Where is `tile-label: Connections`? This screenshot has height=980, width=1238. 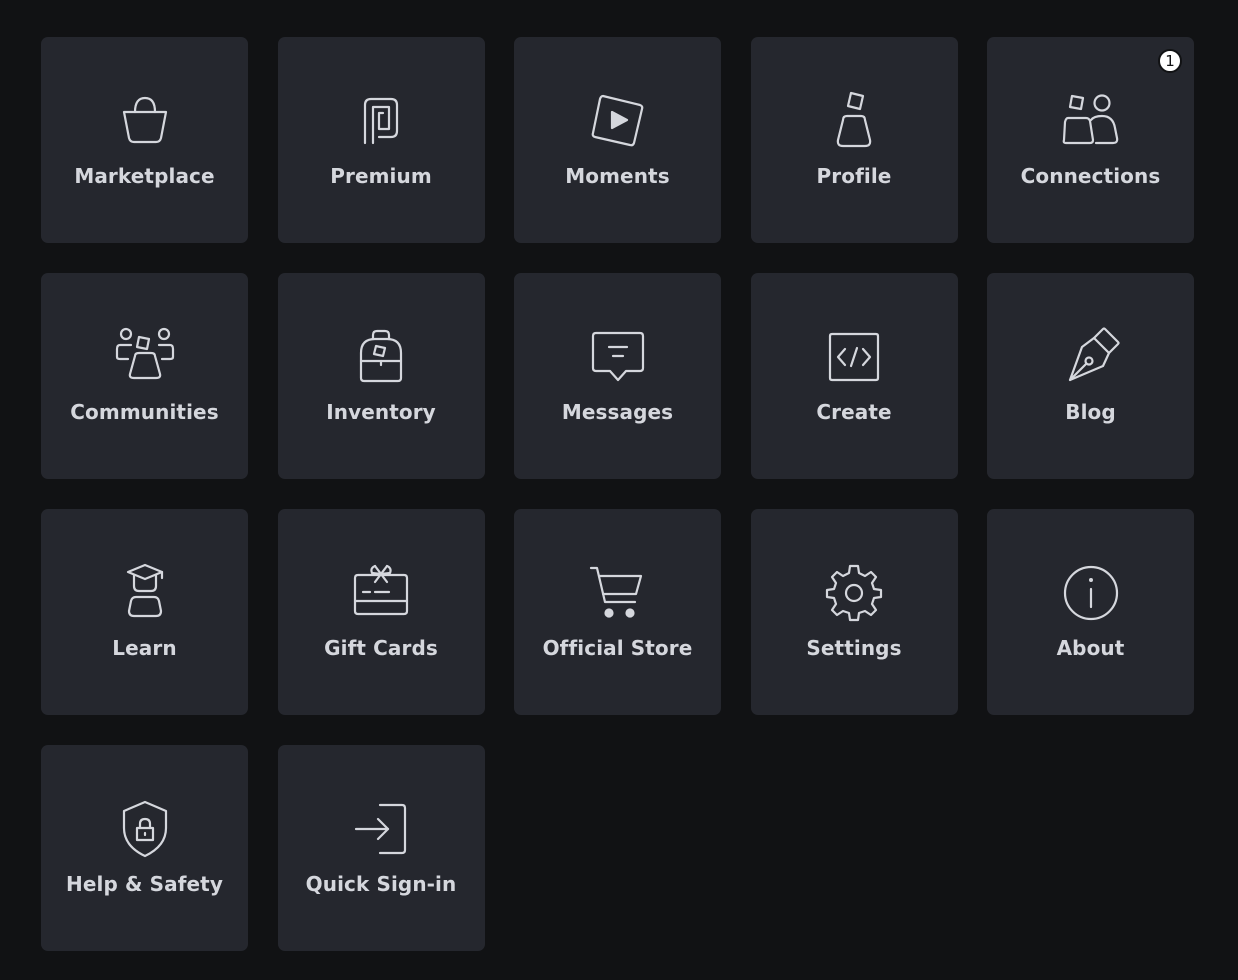 tile-label: Connections is located at coordinates (1090, 176).